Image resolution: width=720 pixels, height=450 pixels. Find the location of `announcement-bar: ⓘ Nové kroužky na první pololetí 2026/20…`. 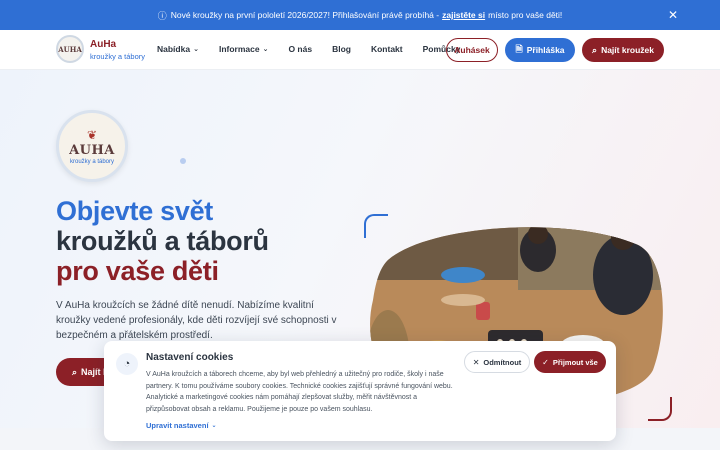

announcement-bar: ⓘ Nové kroužky na první pololetí 2026/20… is located at coordinates (360, 15).